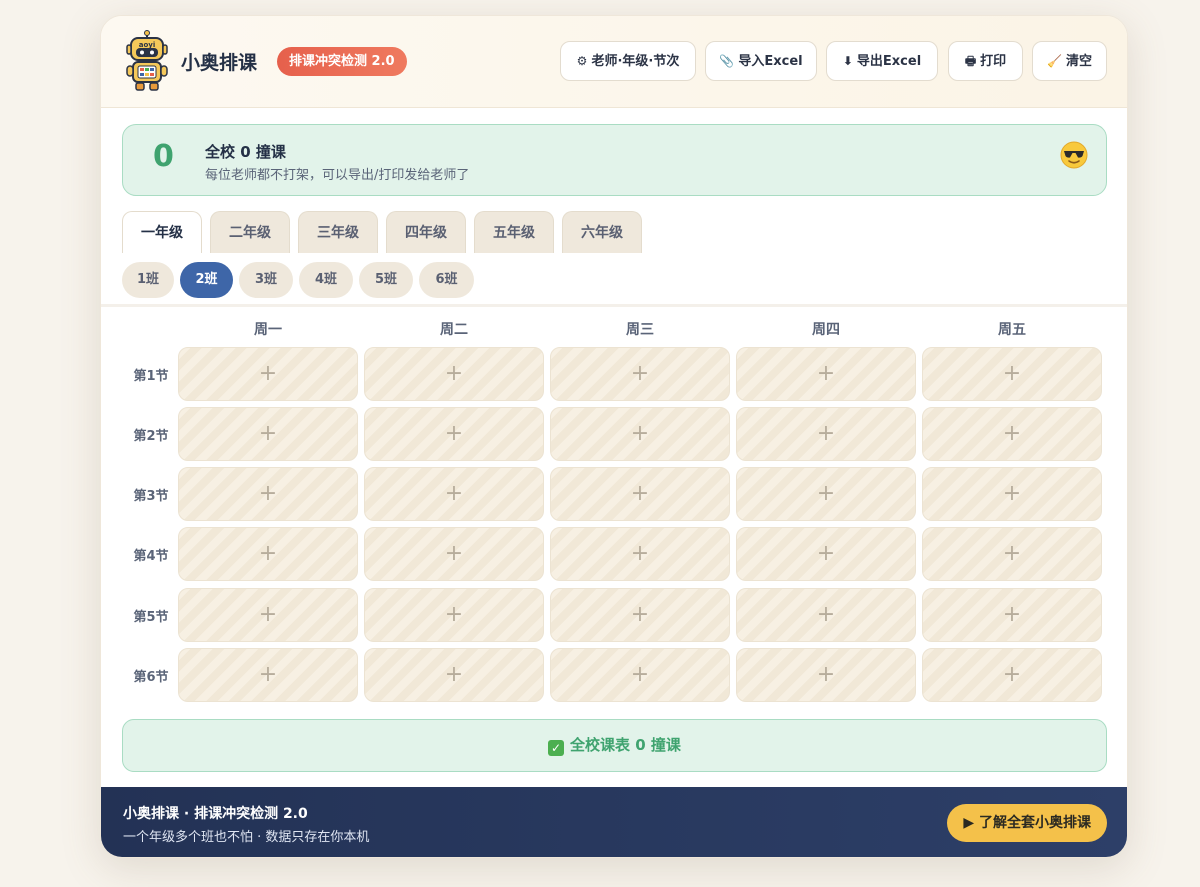  I want to click on class-pill-5: 5班, so click(386, 280).